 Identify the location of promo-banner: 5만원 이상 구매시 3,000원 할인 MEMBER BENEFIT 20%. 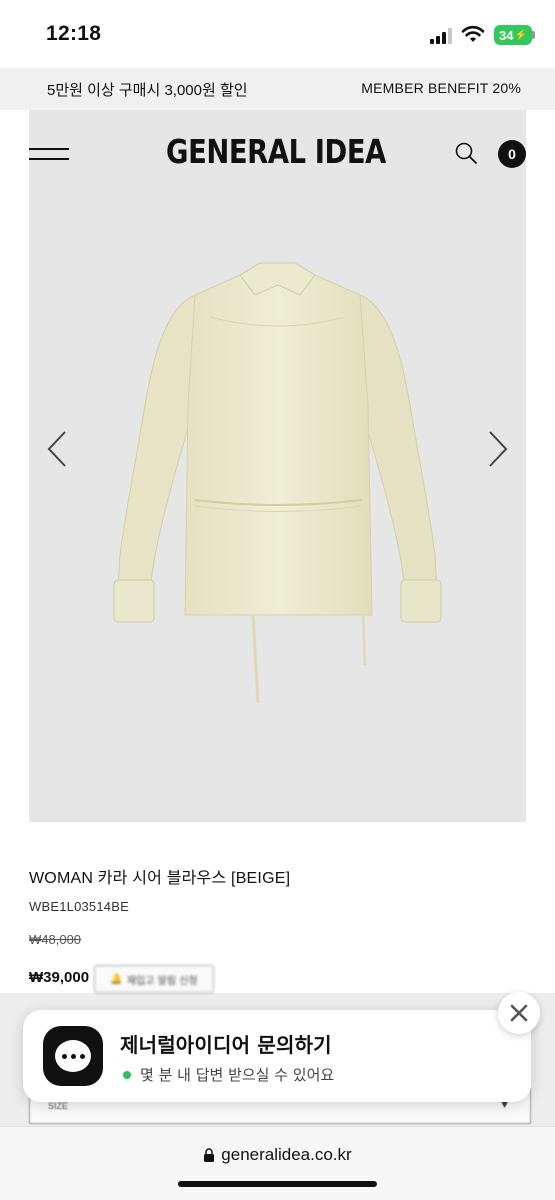
(277, 89).